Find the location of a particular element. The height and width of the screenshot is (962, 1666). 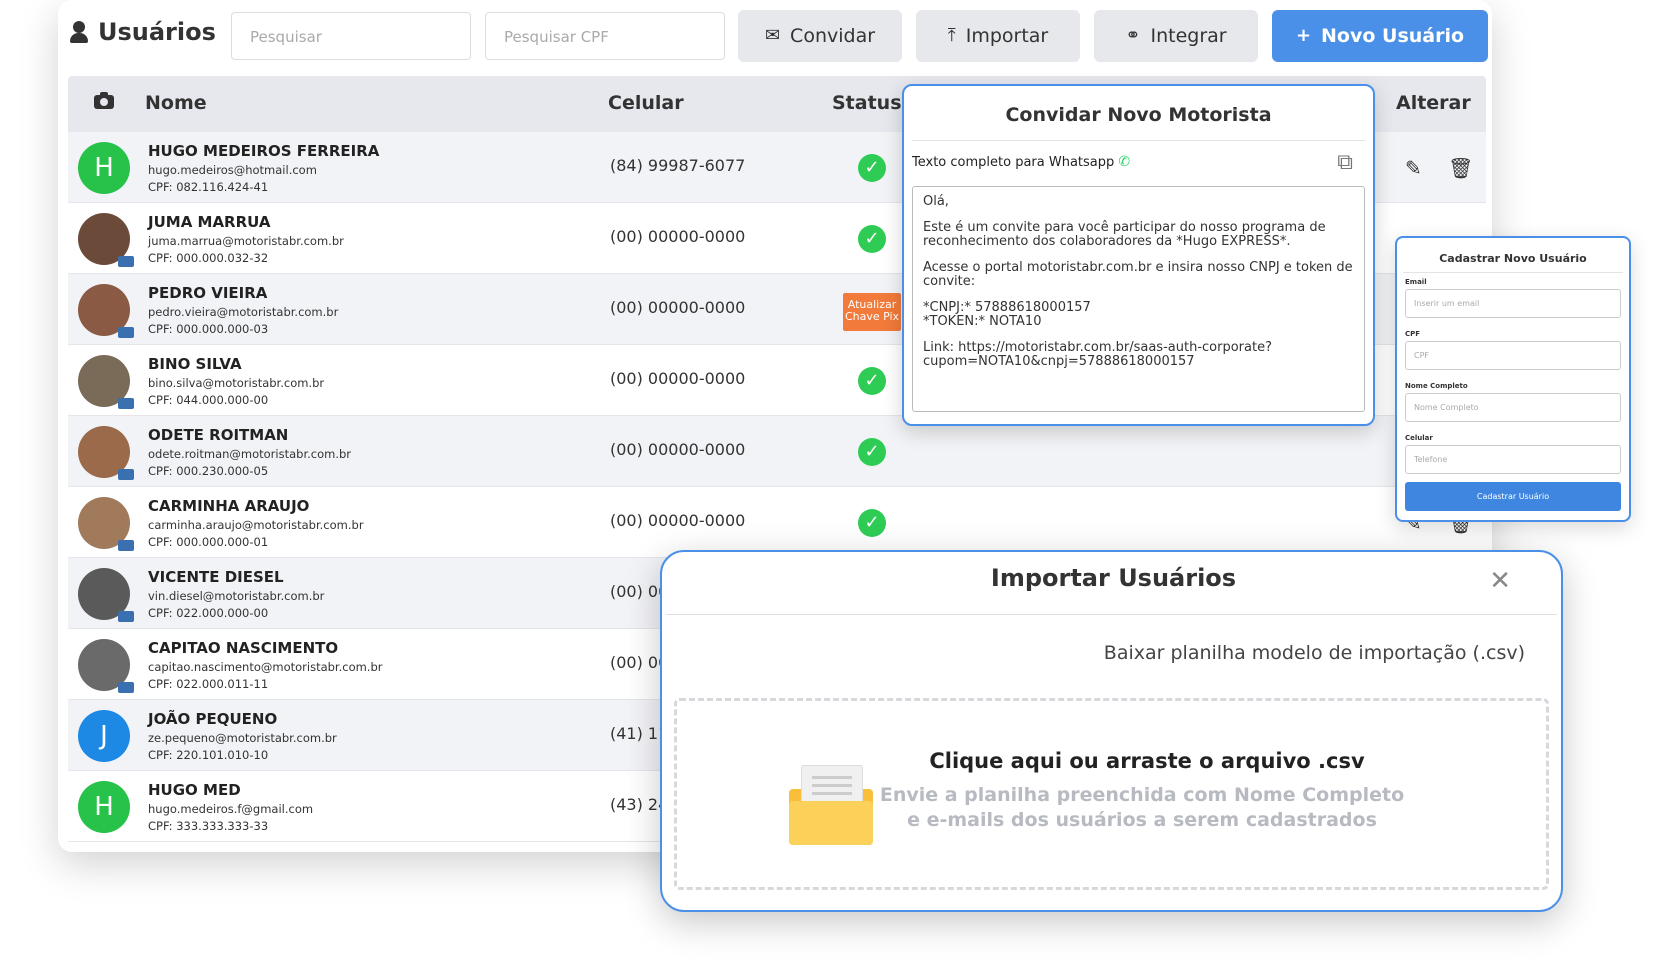

user-email: bino.silva@motoristabr.com.br is located at coordinates (236, 383).